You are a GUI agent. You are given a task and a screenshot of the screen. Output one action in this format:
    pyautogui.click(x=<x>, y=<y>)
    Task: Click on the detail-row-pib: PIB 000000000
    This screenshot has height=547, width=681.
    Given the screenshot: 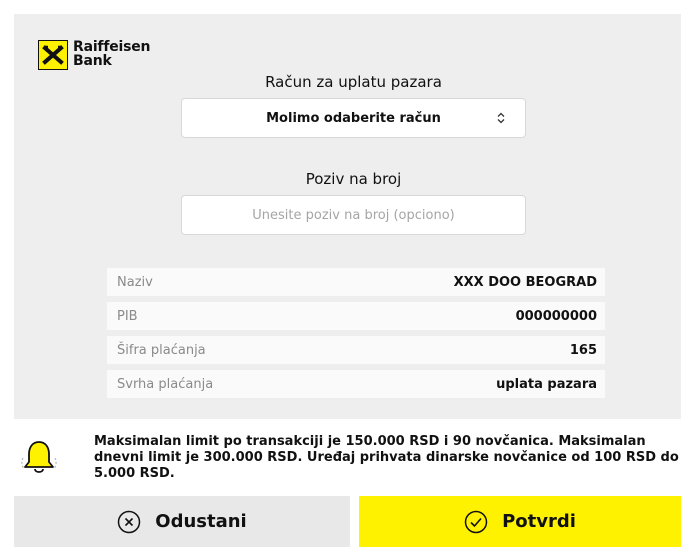 What is the action you would take?
    pyautogui.click(x=356, y=316)
    